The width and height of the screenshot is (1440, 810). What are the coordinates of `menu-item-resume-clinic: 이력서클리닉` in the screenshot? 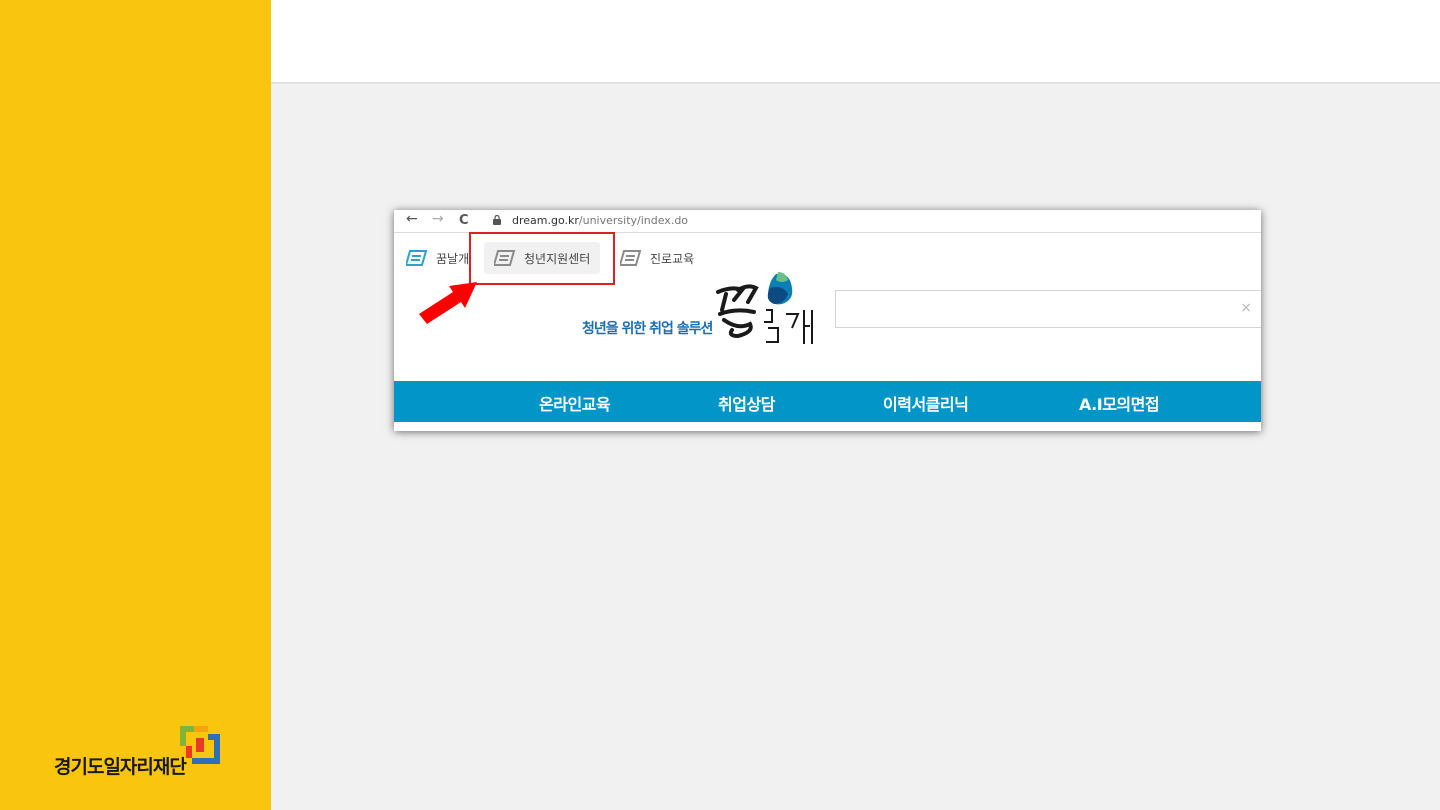 It's located at (926, 403).